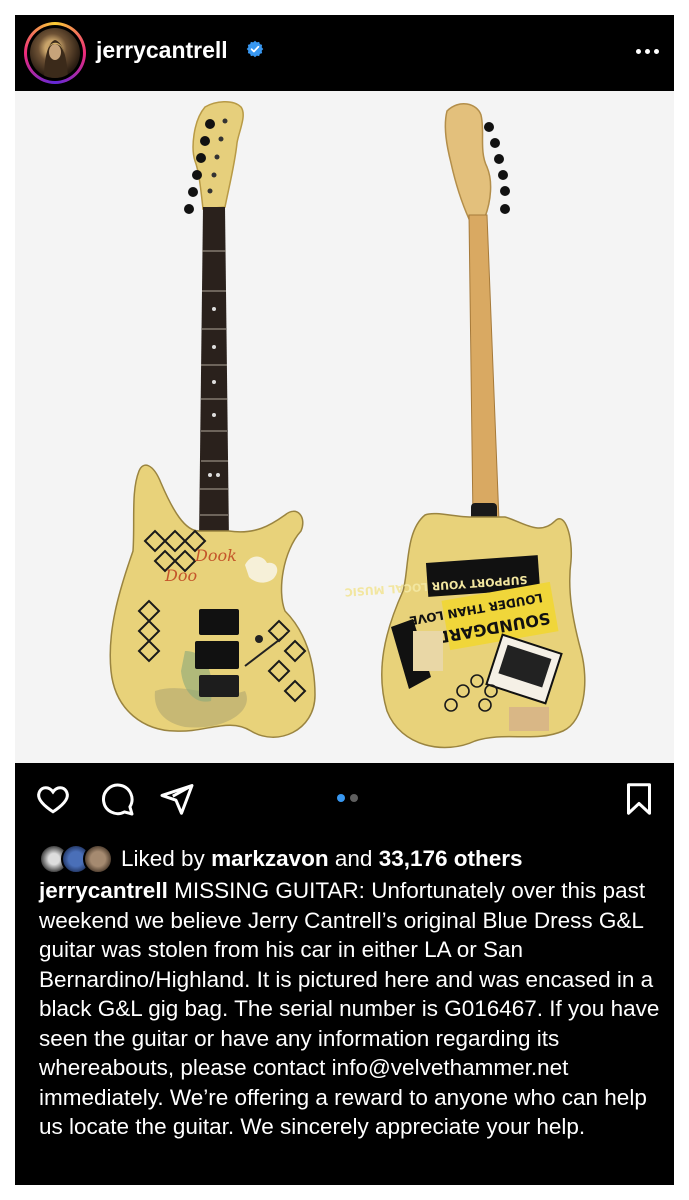 The image size is (689, 1200). Describe the element at coordinates (650, 51) in the screenshot. I see `more-options-icon` at that location.